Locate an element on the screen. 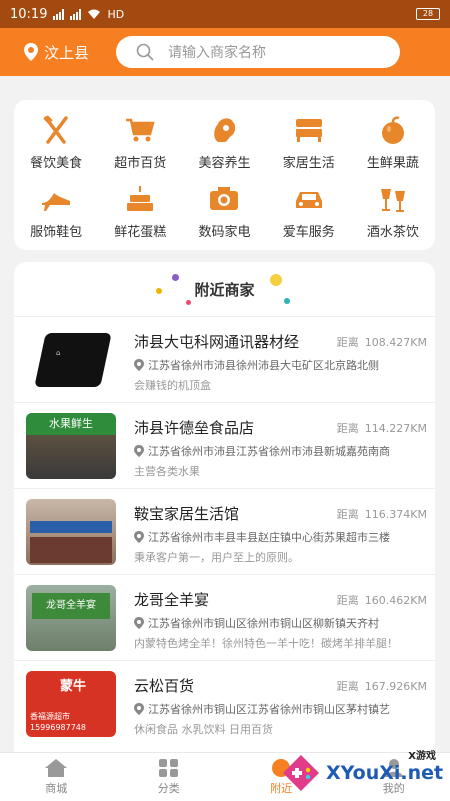 The height and width of the screenshot is (801, 450). merchant-distance: 距离160.462KM is located at coordinates (382, 600).